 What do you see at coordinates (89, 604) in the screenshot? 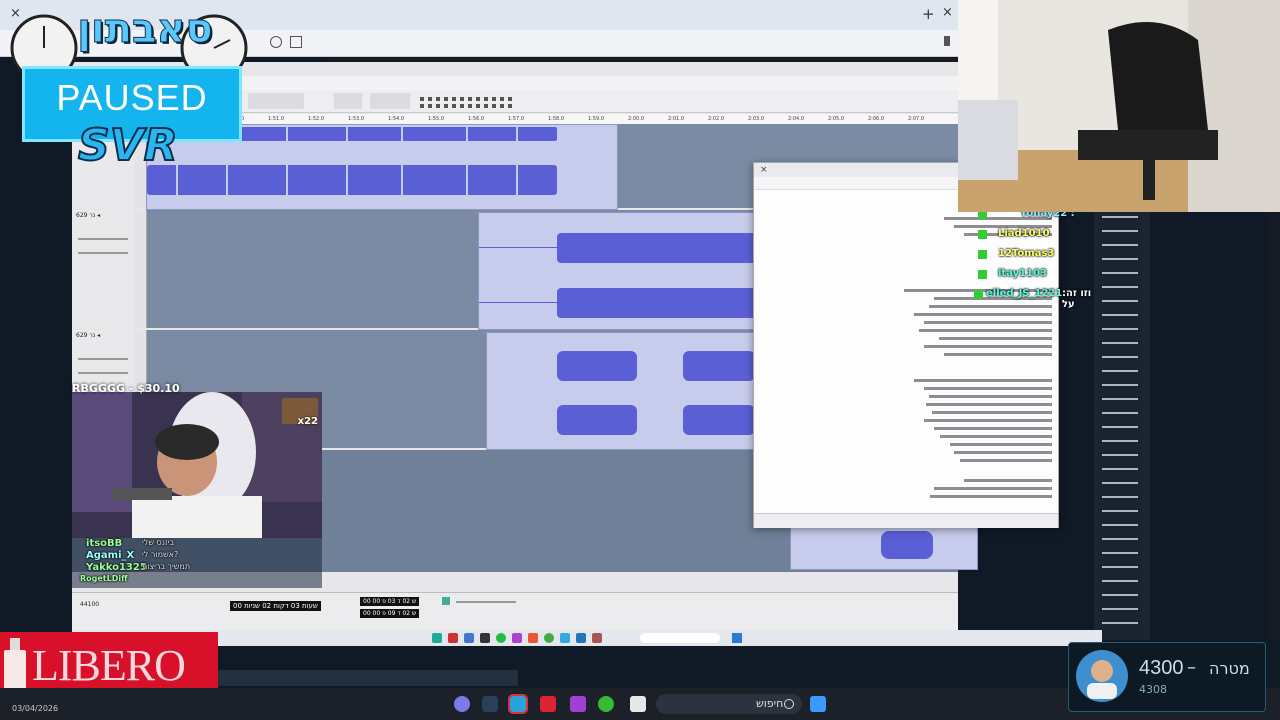
I see `project-rate: 44100` at bounding box center [89, 604].